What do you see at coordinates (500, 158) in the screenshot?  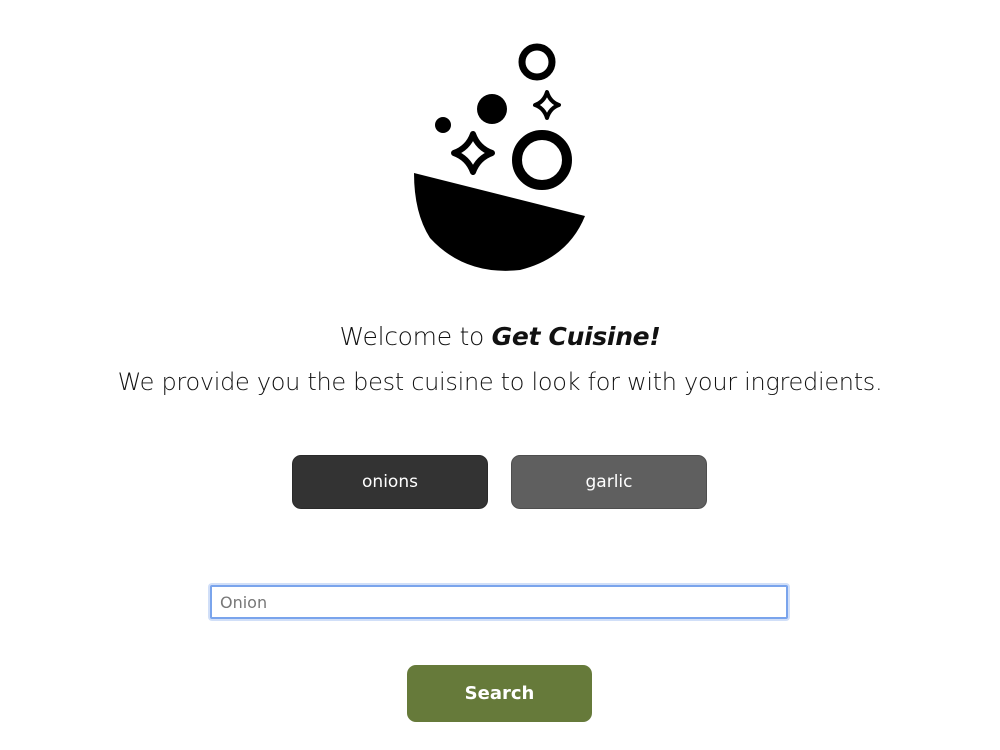 I see `cooking-bowl-icon` at bounding box center [500, 158].